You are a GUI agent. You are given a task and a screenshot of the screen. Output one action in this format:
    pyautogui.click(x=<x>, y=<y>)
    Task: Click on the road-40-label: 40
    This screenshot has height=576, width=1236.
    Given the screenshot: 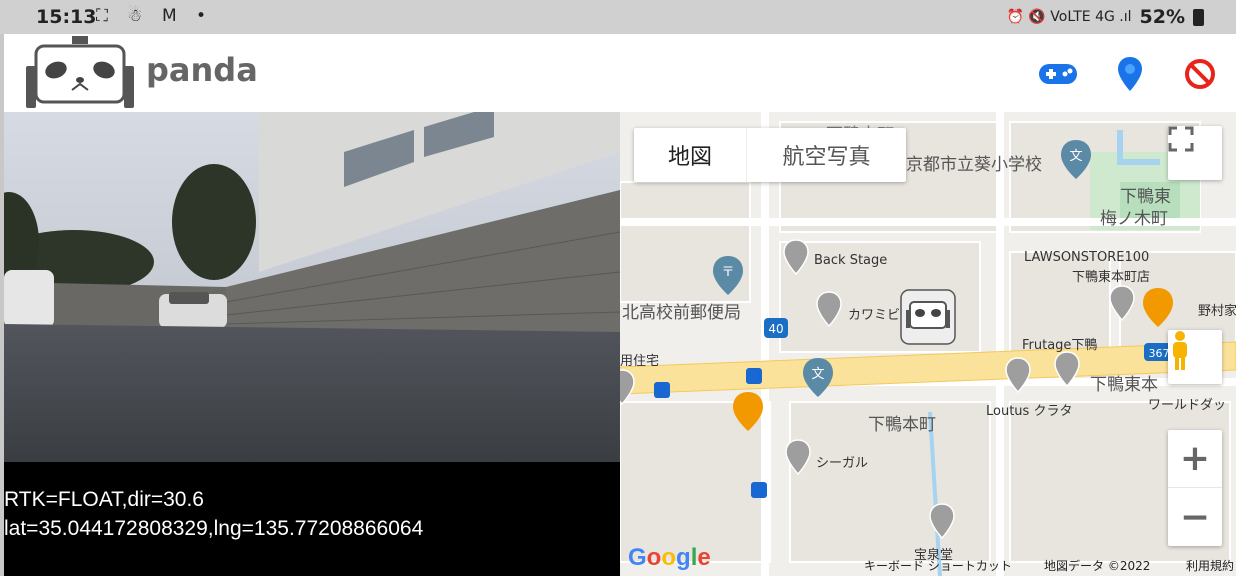 What is the action you would take?
    pyautogui.click(x=775, y=329)
    